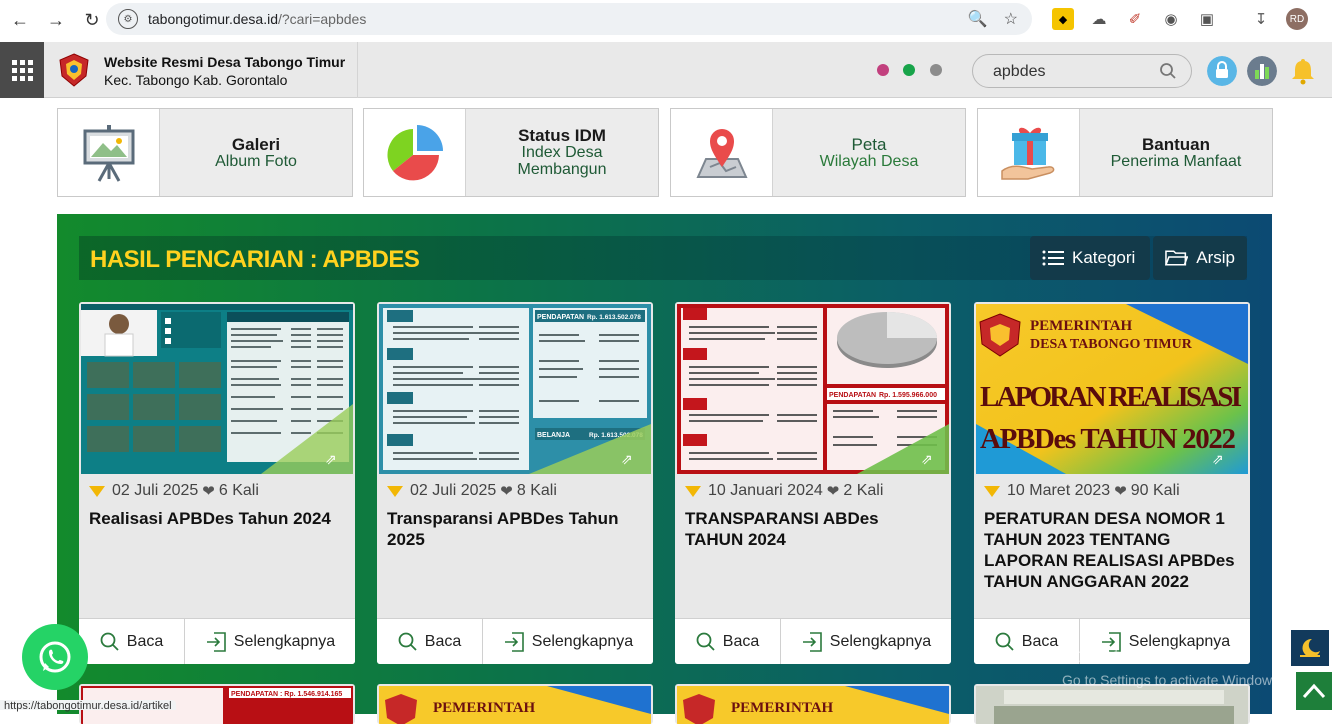  What do you see at coordinates (562, 135) in the screenshot?
I see `menu-title: Status IDM` at bounding box center [562, 135].